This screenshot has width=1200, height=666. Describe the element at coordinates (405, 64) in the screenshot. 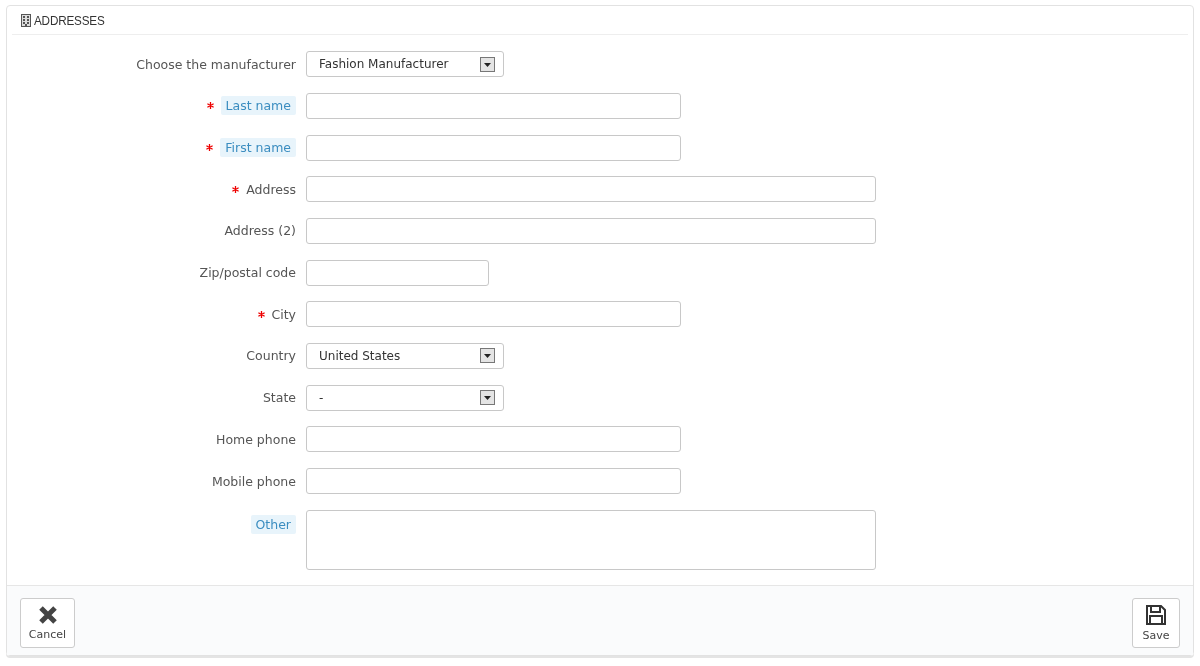

I see `dropdown: Fashion Manufacturer` at that location.